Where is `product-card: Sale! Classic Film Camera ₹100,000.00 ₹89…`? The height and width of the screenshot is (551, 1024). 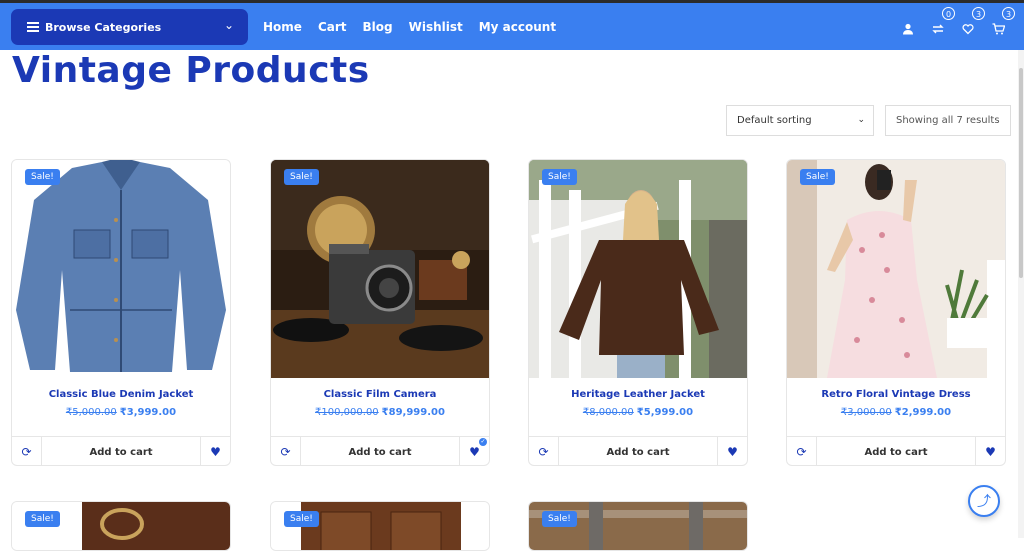 product-card: Sale! Classic Film Camera ₹100,000.00 ₹89… is located at coordinates (380, 312).